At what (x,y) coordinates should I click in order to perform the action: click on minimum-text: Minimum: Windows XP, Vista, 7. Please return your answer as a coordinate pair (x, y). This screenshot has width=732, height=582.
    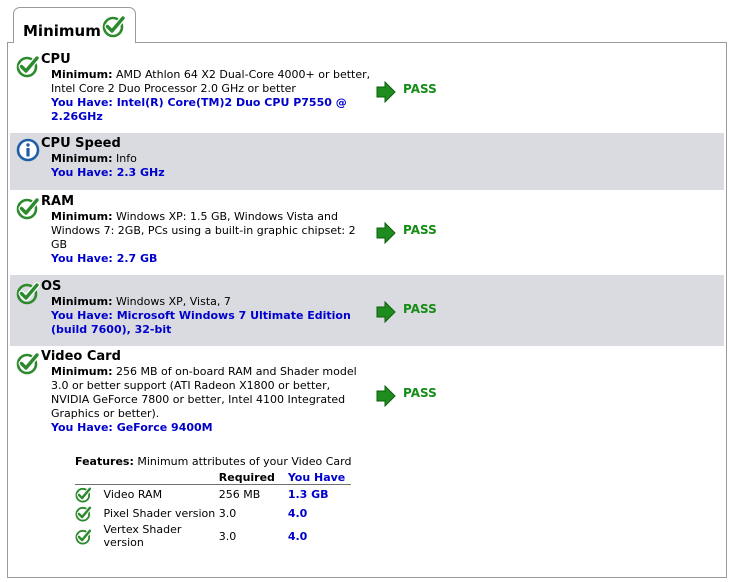
    Looking at the image, I should click on (141, 301).